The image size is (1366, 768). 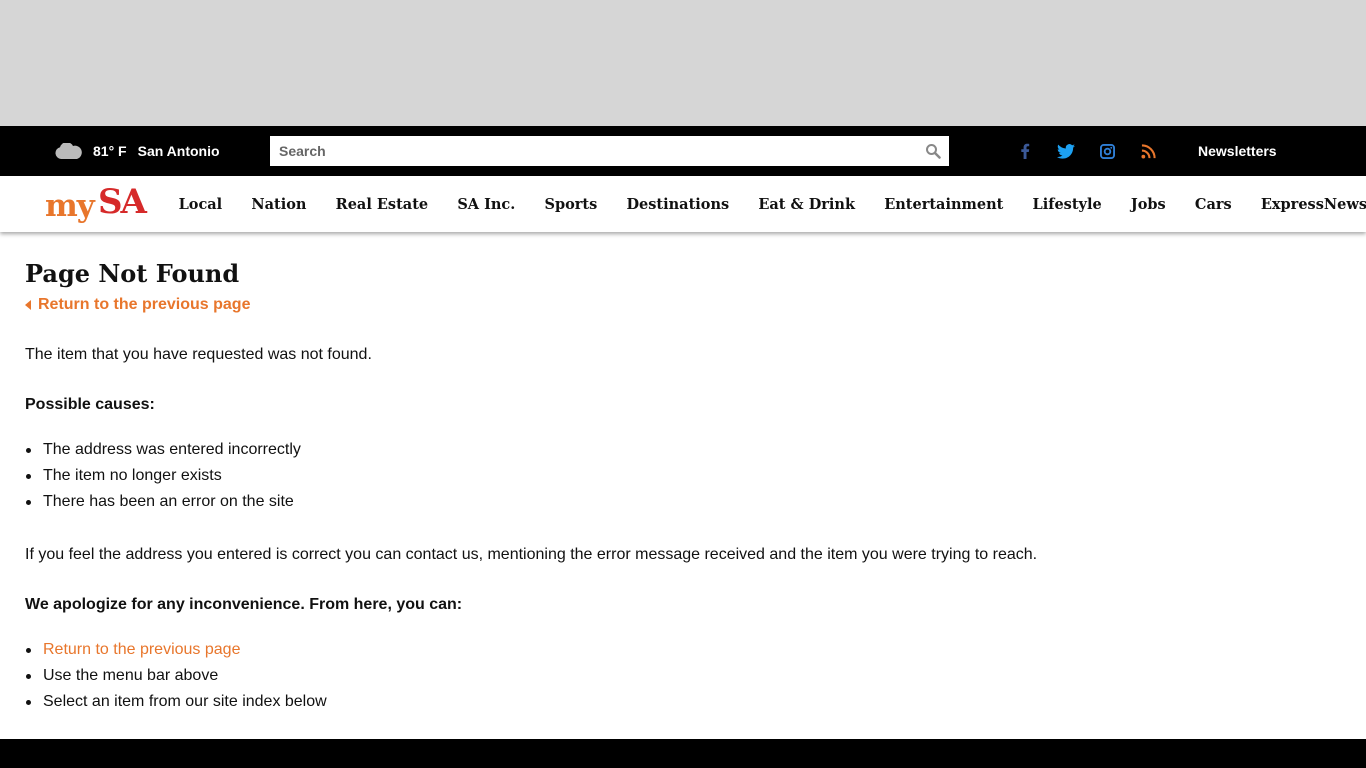 I want to click on facebook-icon, so click(x=1025, y=151).